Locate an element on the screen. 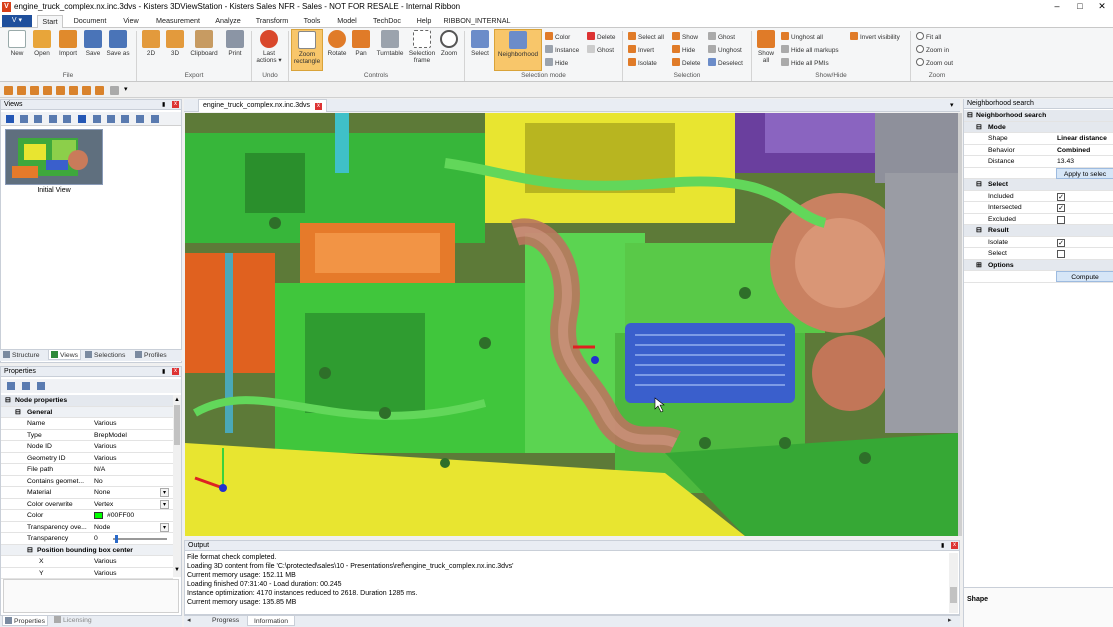 This screenshot has height=627, width=1113. delete-mode-button: Delete is located at coordinates (601, 37).